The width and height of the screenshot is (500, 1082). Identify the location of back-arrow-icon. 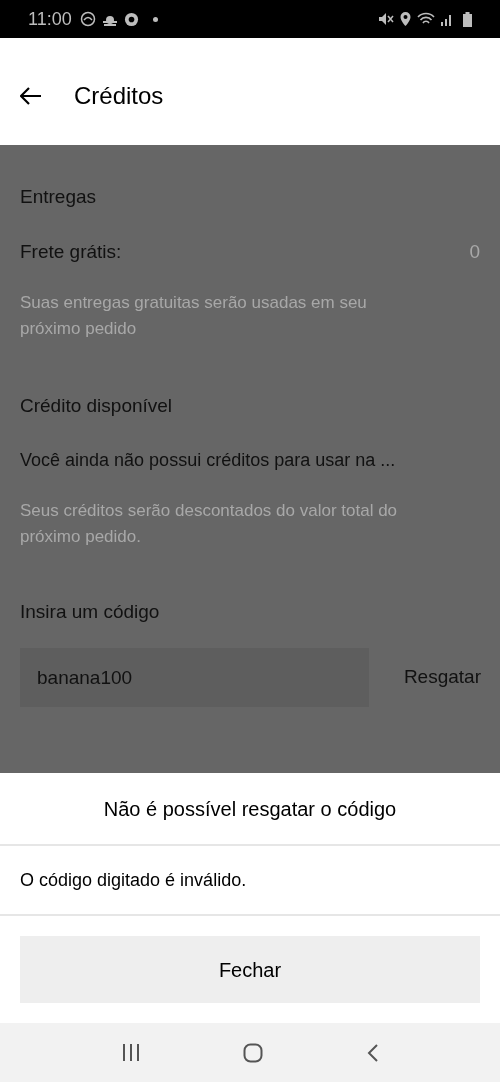
(31, 95).